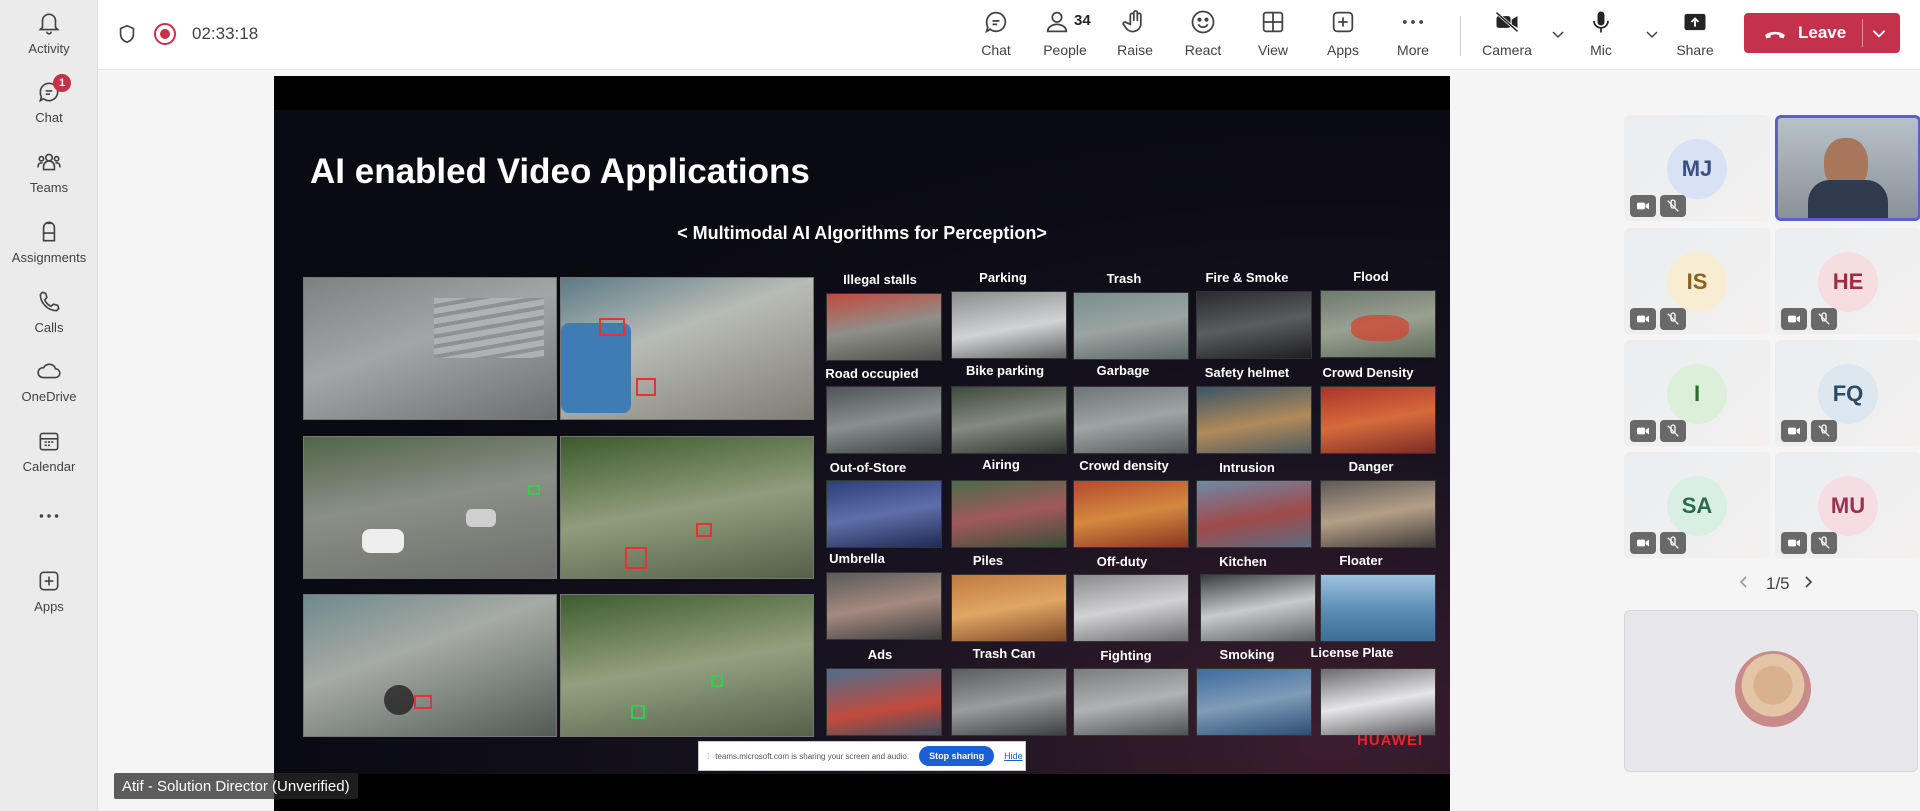 Image resolution: width=1920 pixels, height=811 pixels. I want to click on self-avatar, so click(1773, 689).